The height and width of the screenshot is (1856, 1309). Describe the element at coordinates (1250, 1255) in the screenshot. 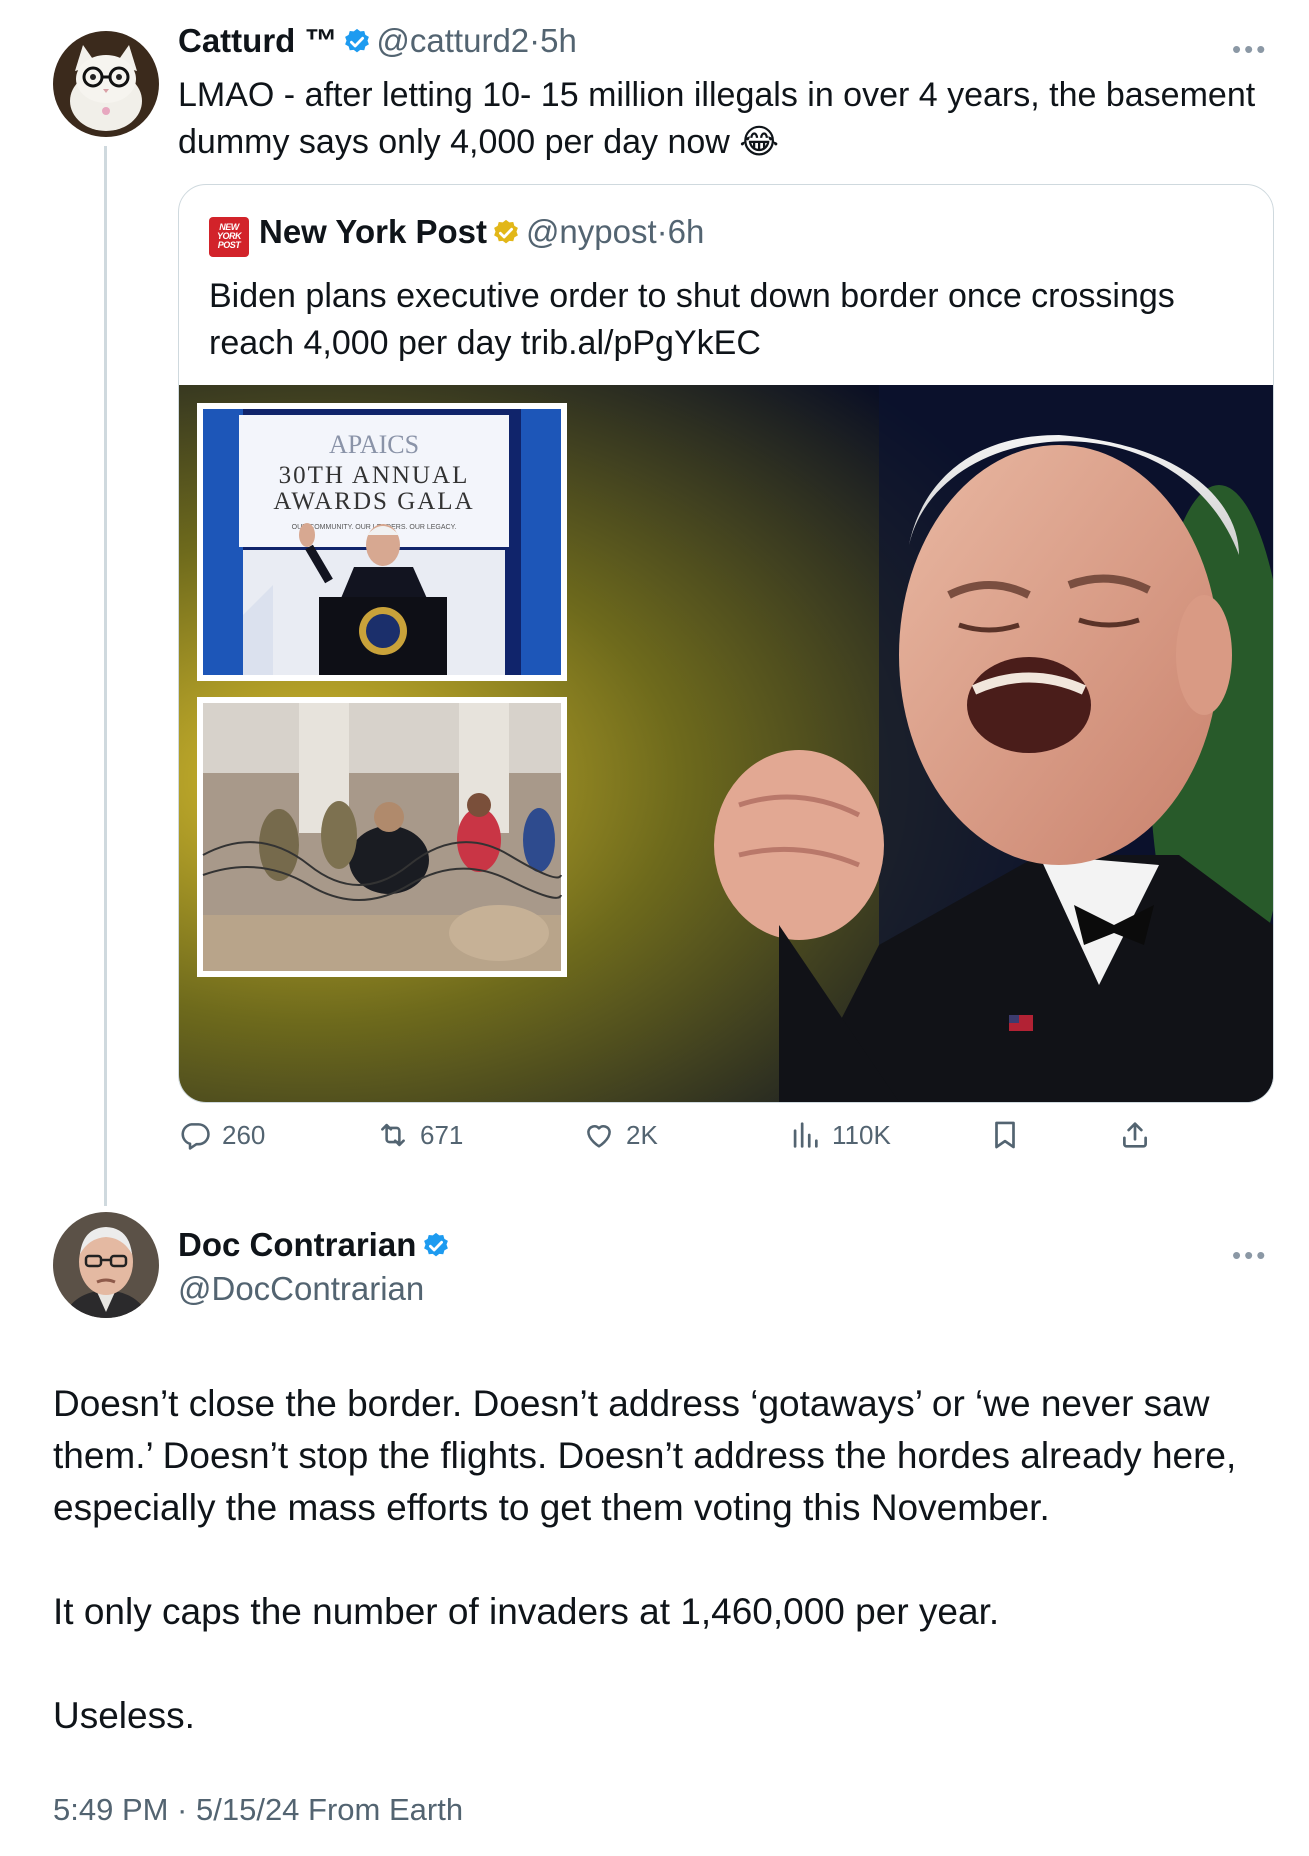

I see `reply-more-options-icon: •••` at that location.